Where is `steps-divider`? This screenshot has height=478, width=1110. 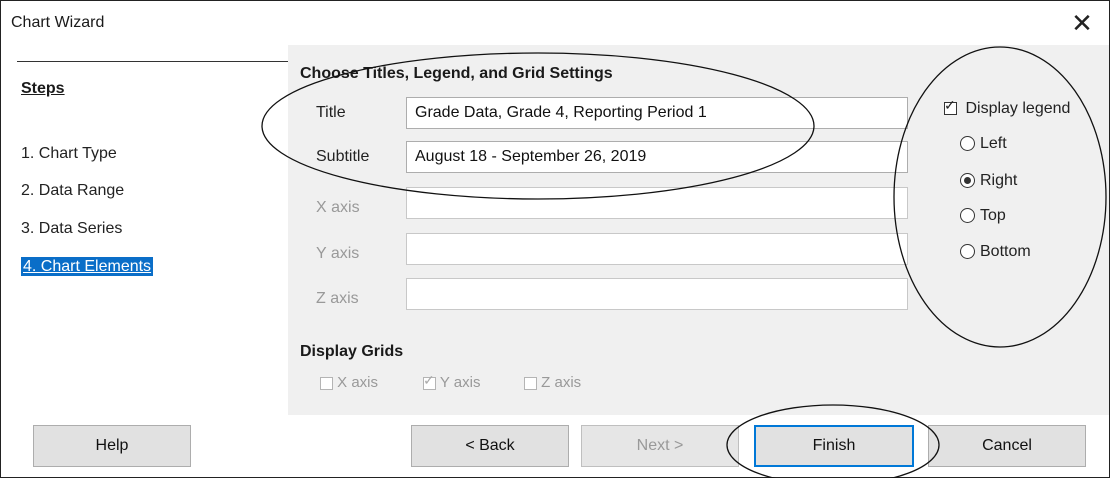
steps-divider is located at coordinates (152, 61).